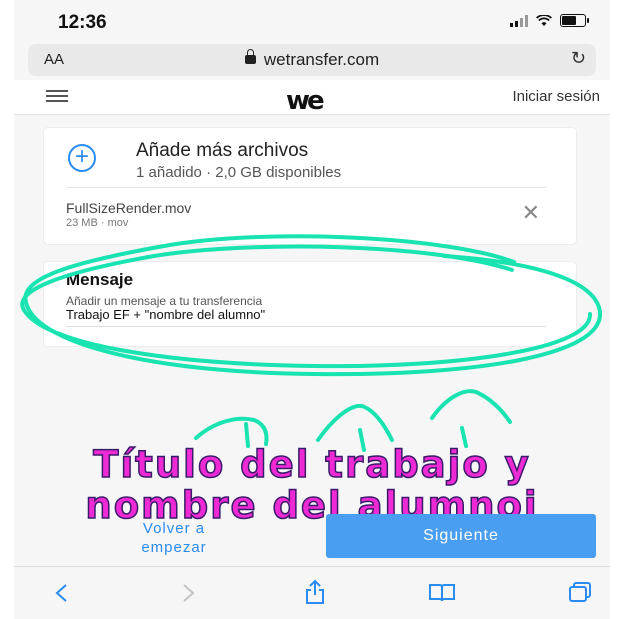 The height and width of the screenshot is (619, 622). I want to click on safari-toolbar, so click(312, 592).